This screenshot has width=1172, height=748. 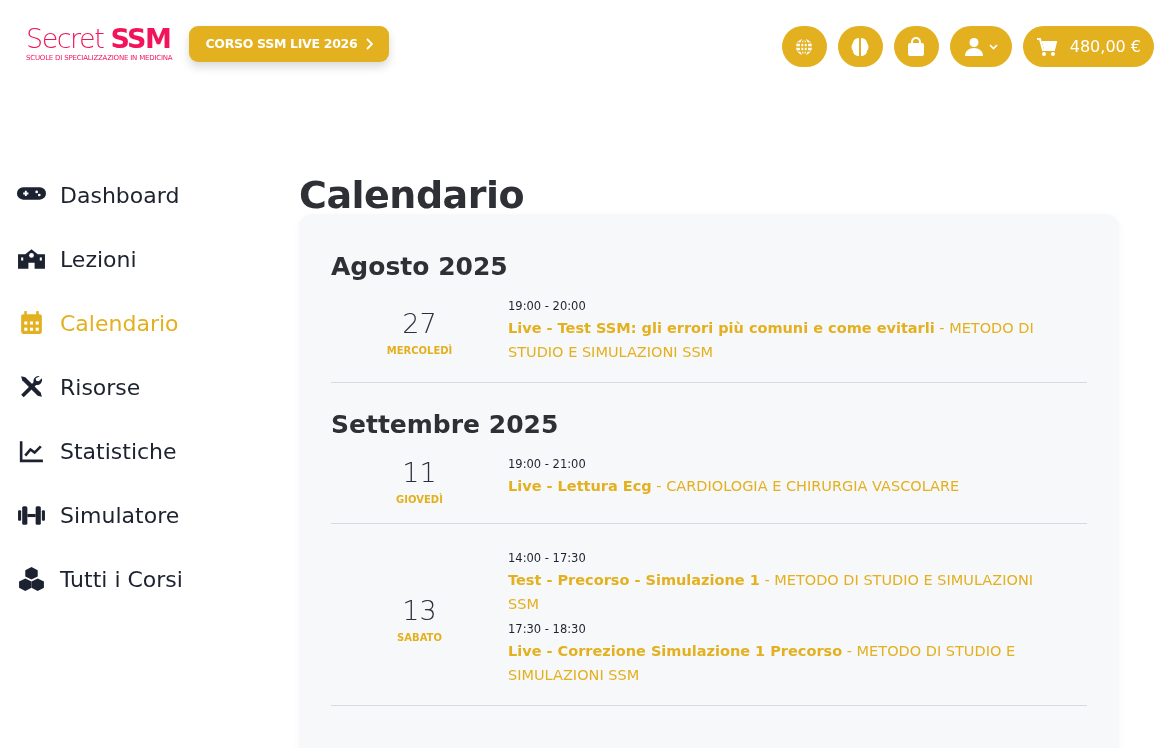 What do you see at coordinates (445, 424) in the screenshot?
I see `month-heading: Settembre 2025` at bounding box center [445, 424].